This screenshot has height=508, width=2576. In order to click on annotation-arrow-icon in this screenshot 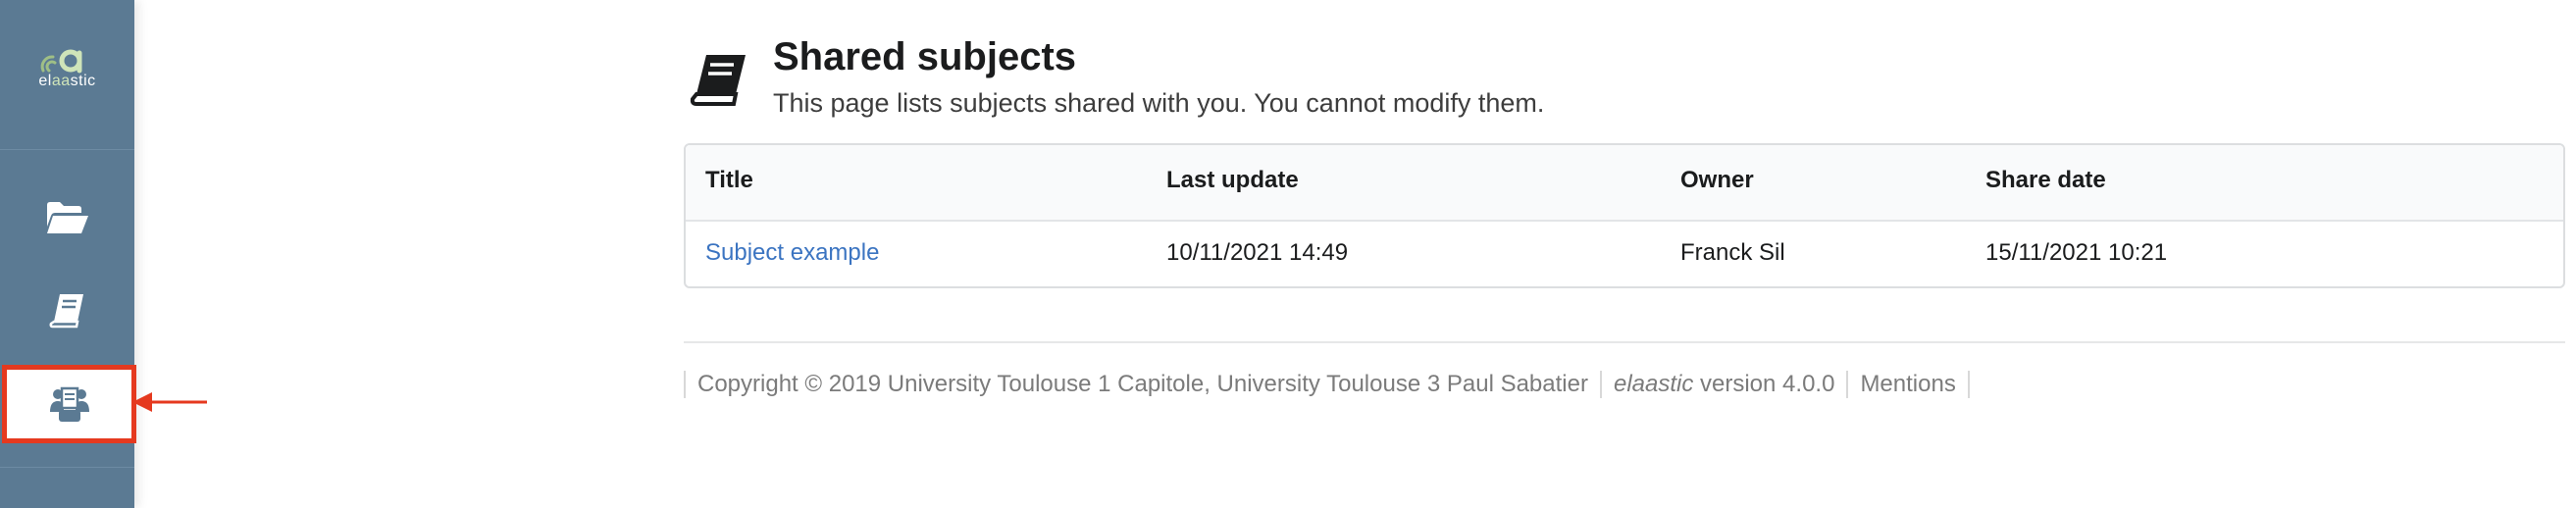, I will do `click(169, 402)`.